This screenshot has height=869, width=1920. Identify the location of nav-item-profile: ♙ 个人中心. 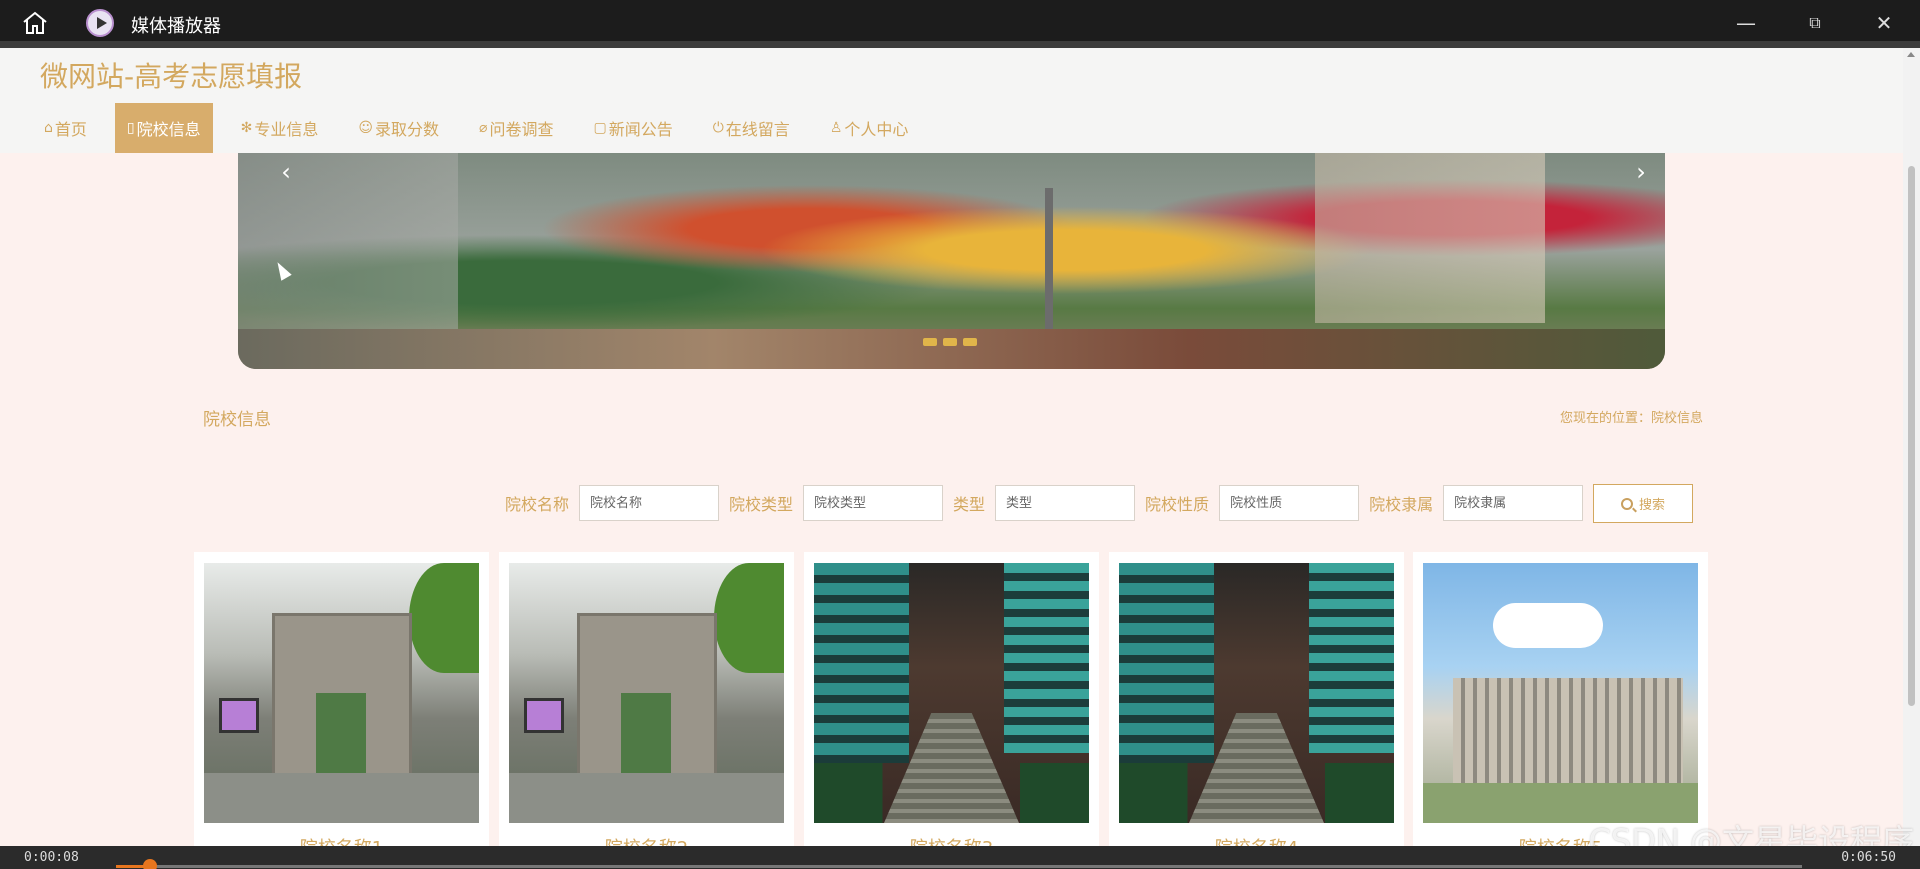
(869, 128).